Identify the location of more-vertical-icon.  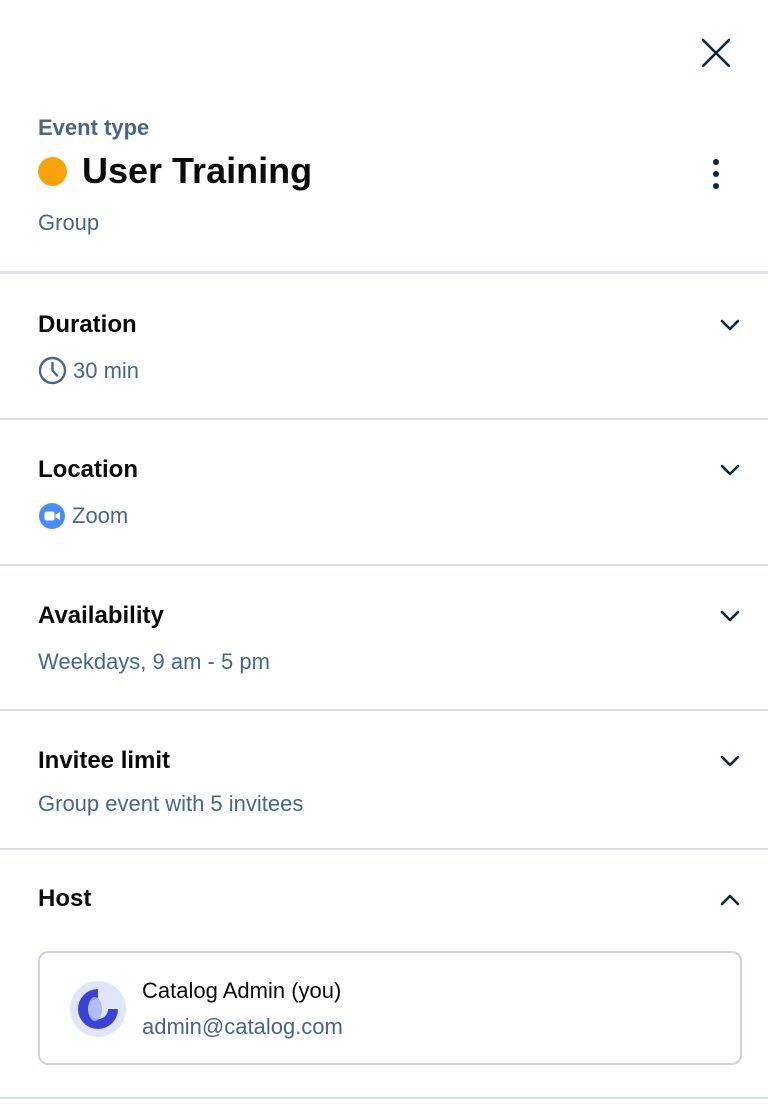
(716, 174).